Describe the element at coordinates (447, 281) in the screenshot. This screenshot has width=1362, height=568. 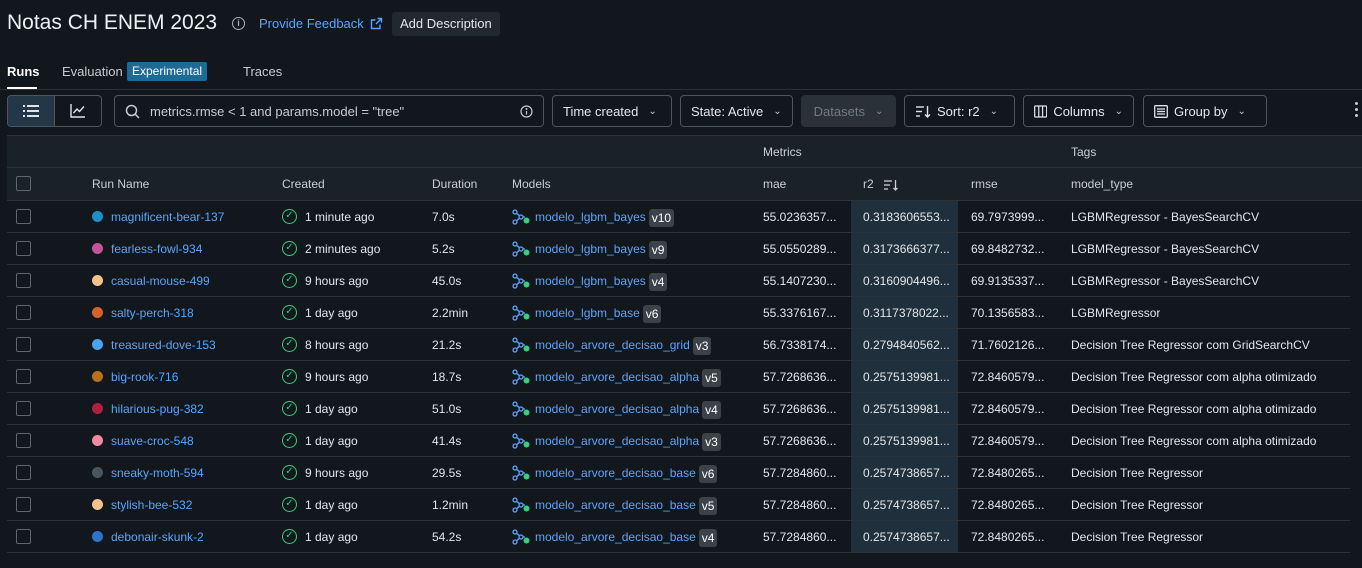
I see `duration-cell: 45.0s` at that location.